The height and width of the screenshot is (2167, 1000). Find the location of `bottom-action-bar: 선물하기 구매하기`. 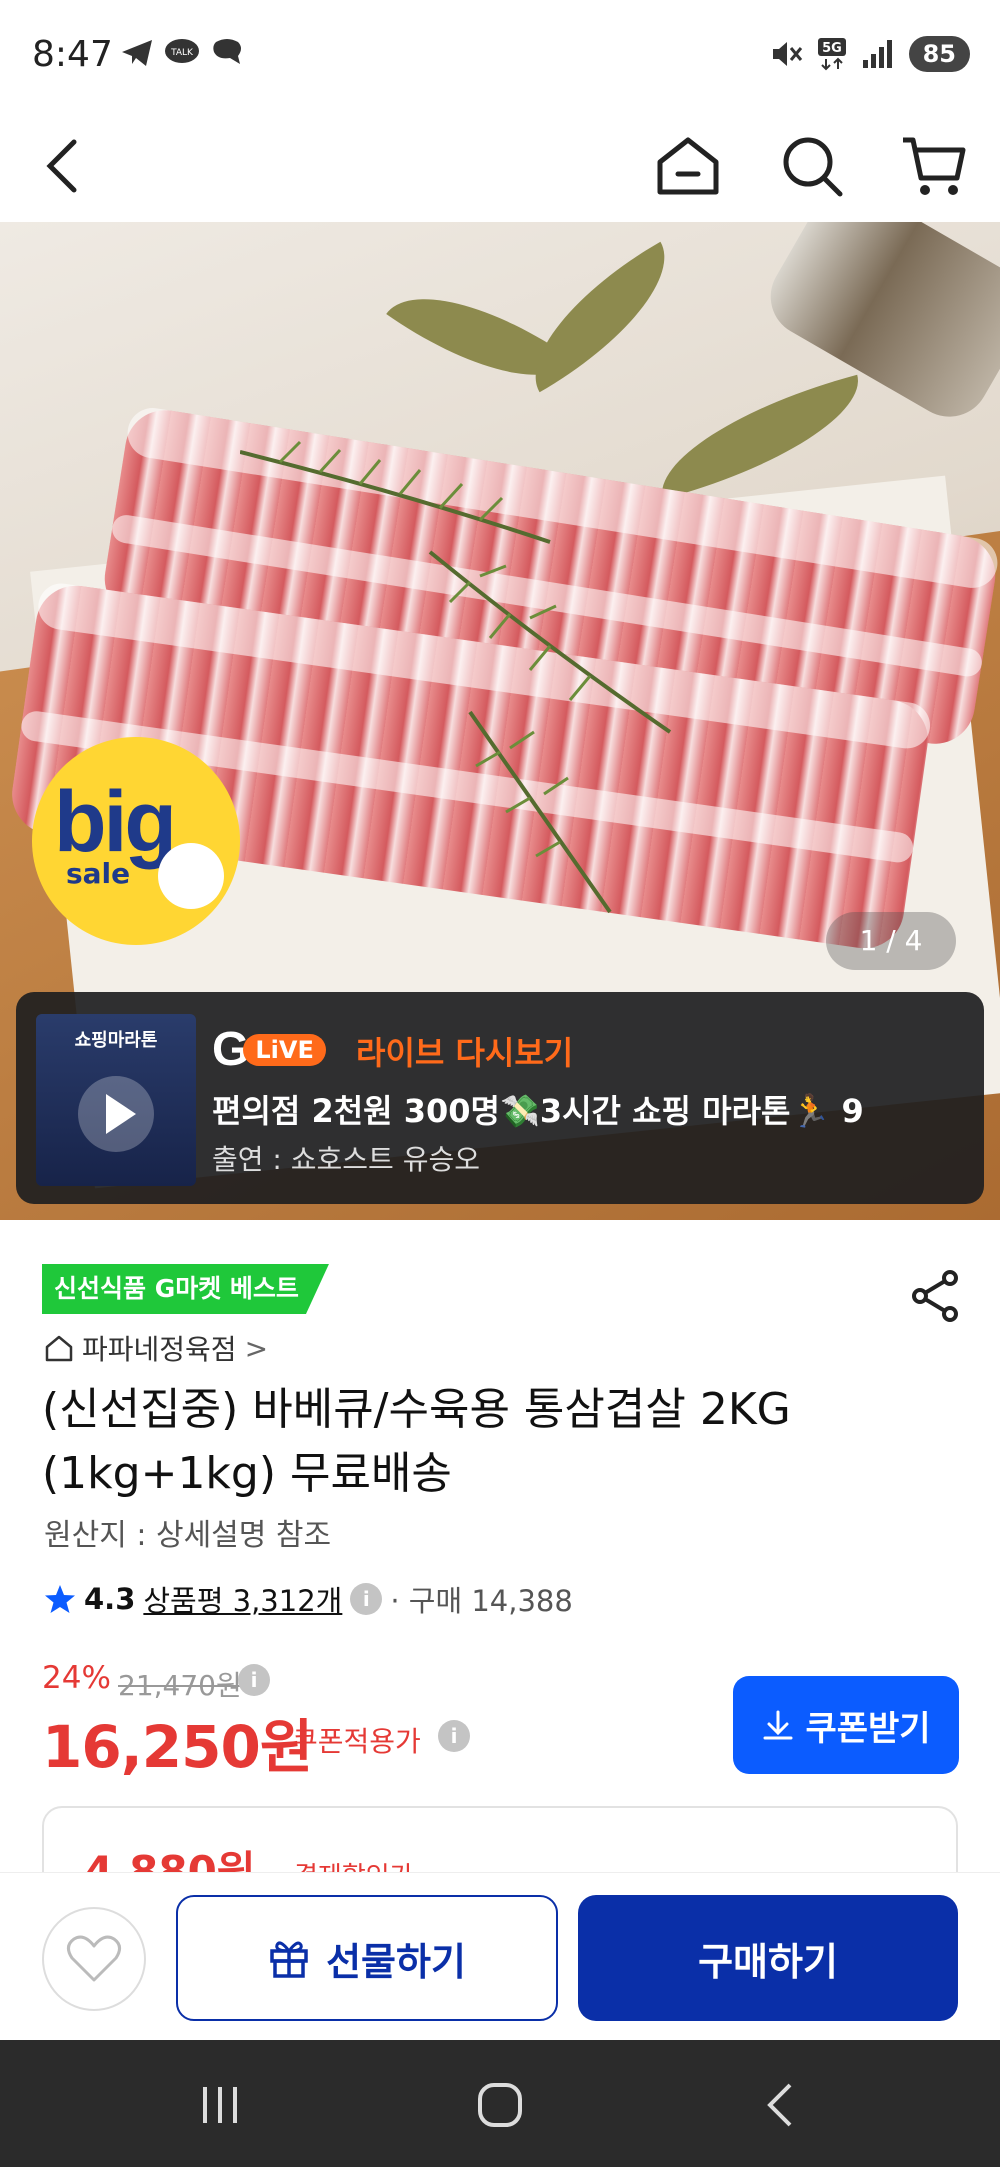

bottom-action-bar: 선물하기 구매하기 is located at coordinates (500, 1956).